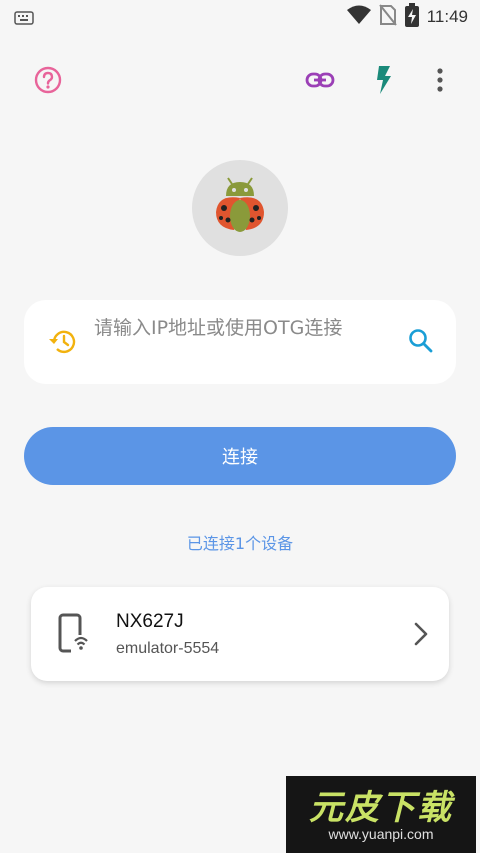 This screenshot has width=480, height=853. What do you see at coordinates (24, 19) in the screenshot?
I see `keyboard-icon` at bounding box center [24, 19].